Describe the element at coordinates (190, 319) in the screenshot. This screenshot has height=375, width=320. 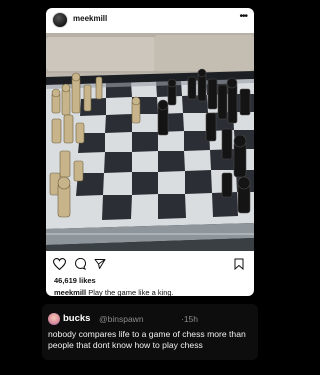
I see `tweet-timestamp: ·15h` at that location.